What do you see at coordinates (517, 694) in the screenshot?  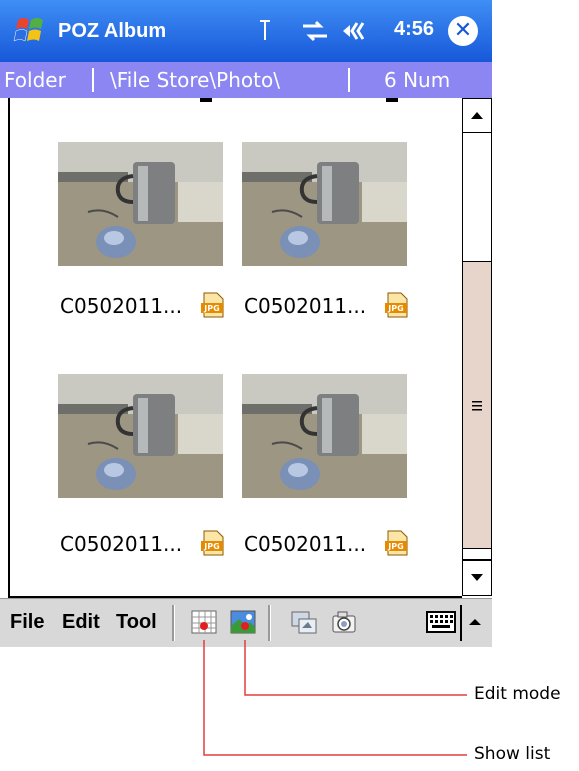 I see `callout-edit-mode: Edit mode` at bounding box center [517, 694].